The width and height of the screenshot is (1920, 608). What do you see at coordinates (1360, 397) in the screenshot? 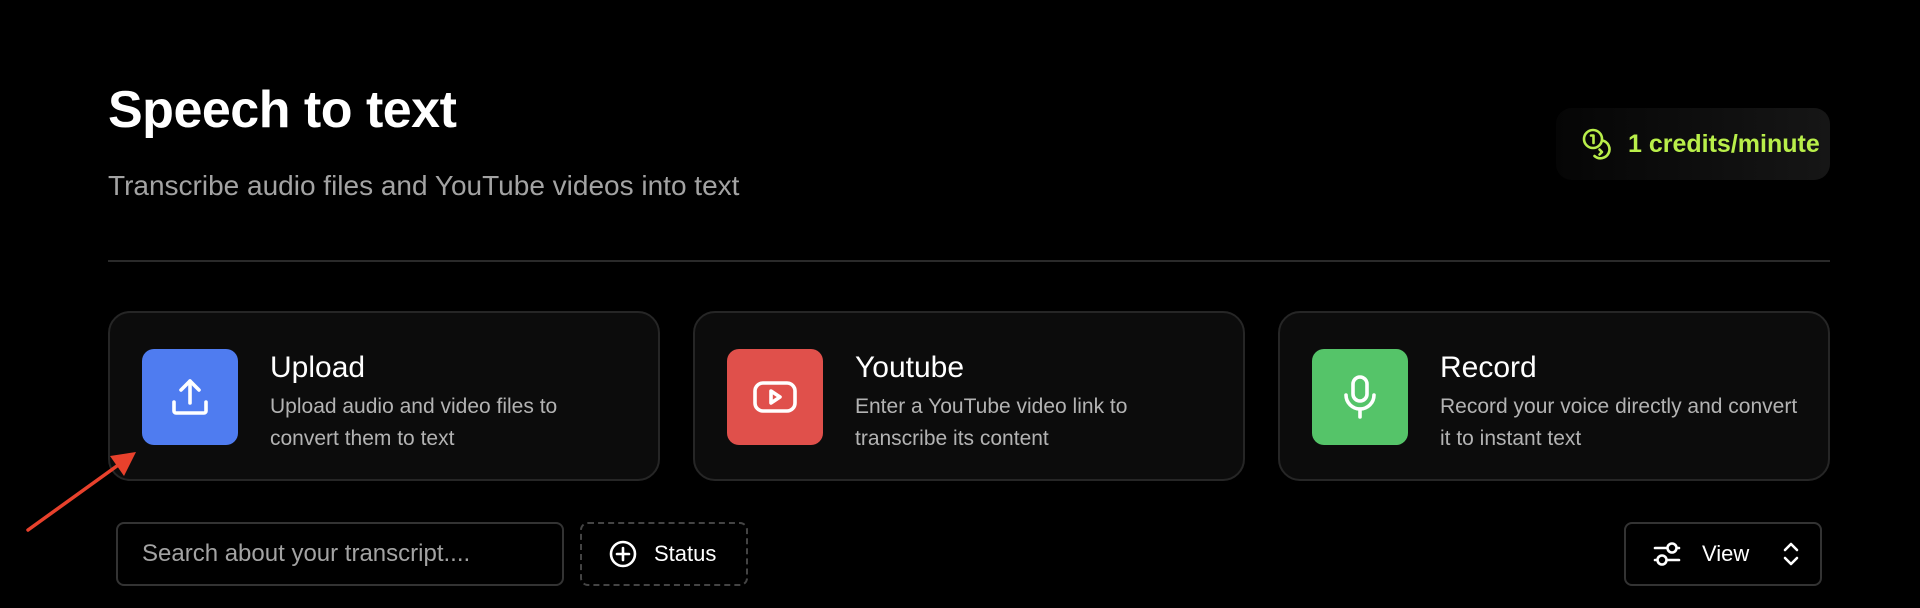
I see `microphone-icon` at bounding box center [1360, 397].